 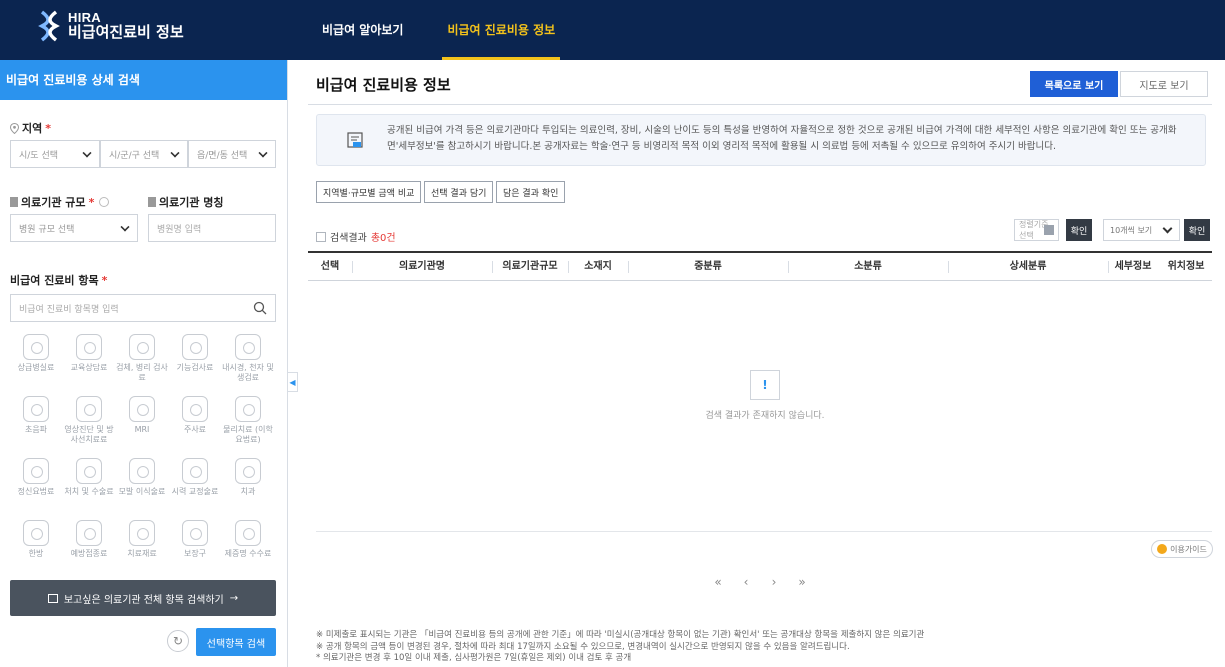 I want to click on divider, so click(x=760, y=104).